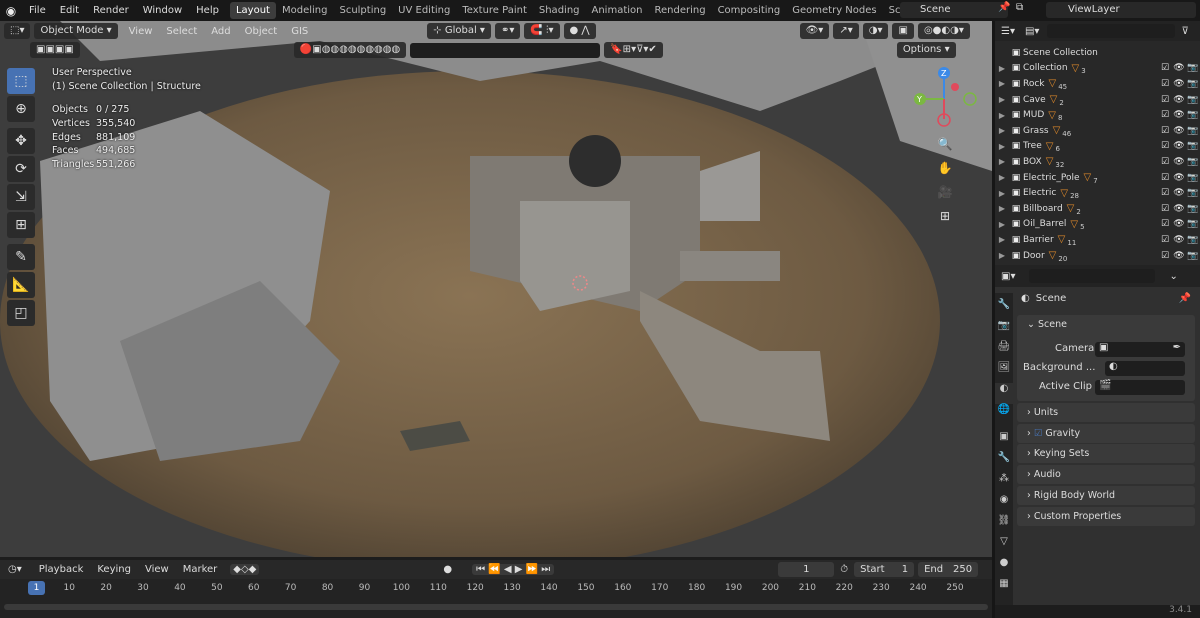 Image resolution: width=1200 pixels, height=618 pixels. I want to click on constraints-tab-icon: ⛓, so click(1004, 525).